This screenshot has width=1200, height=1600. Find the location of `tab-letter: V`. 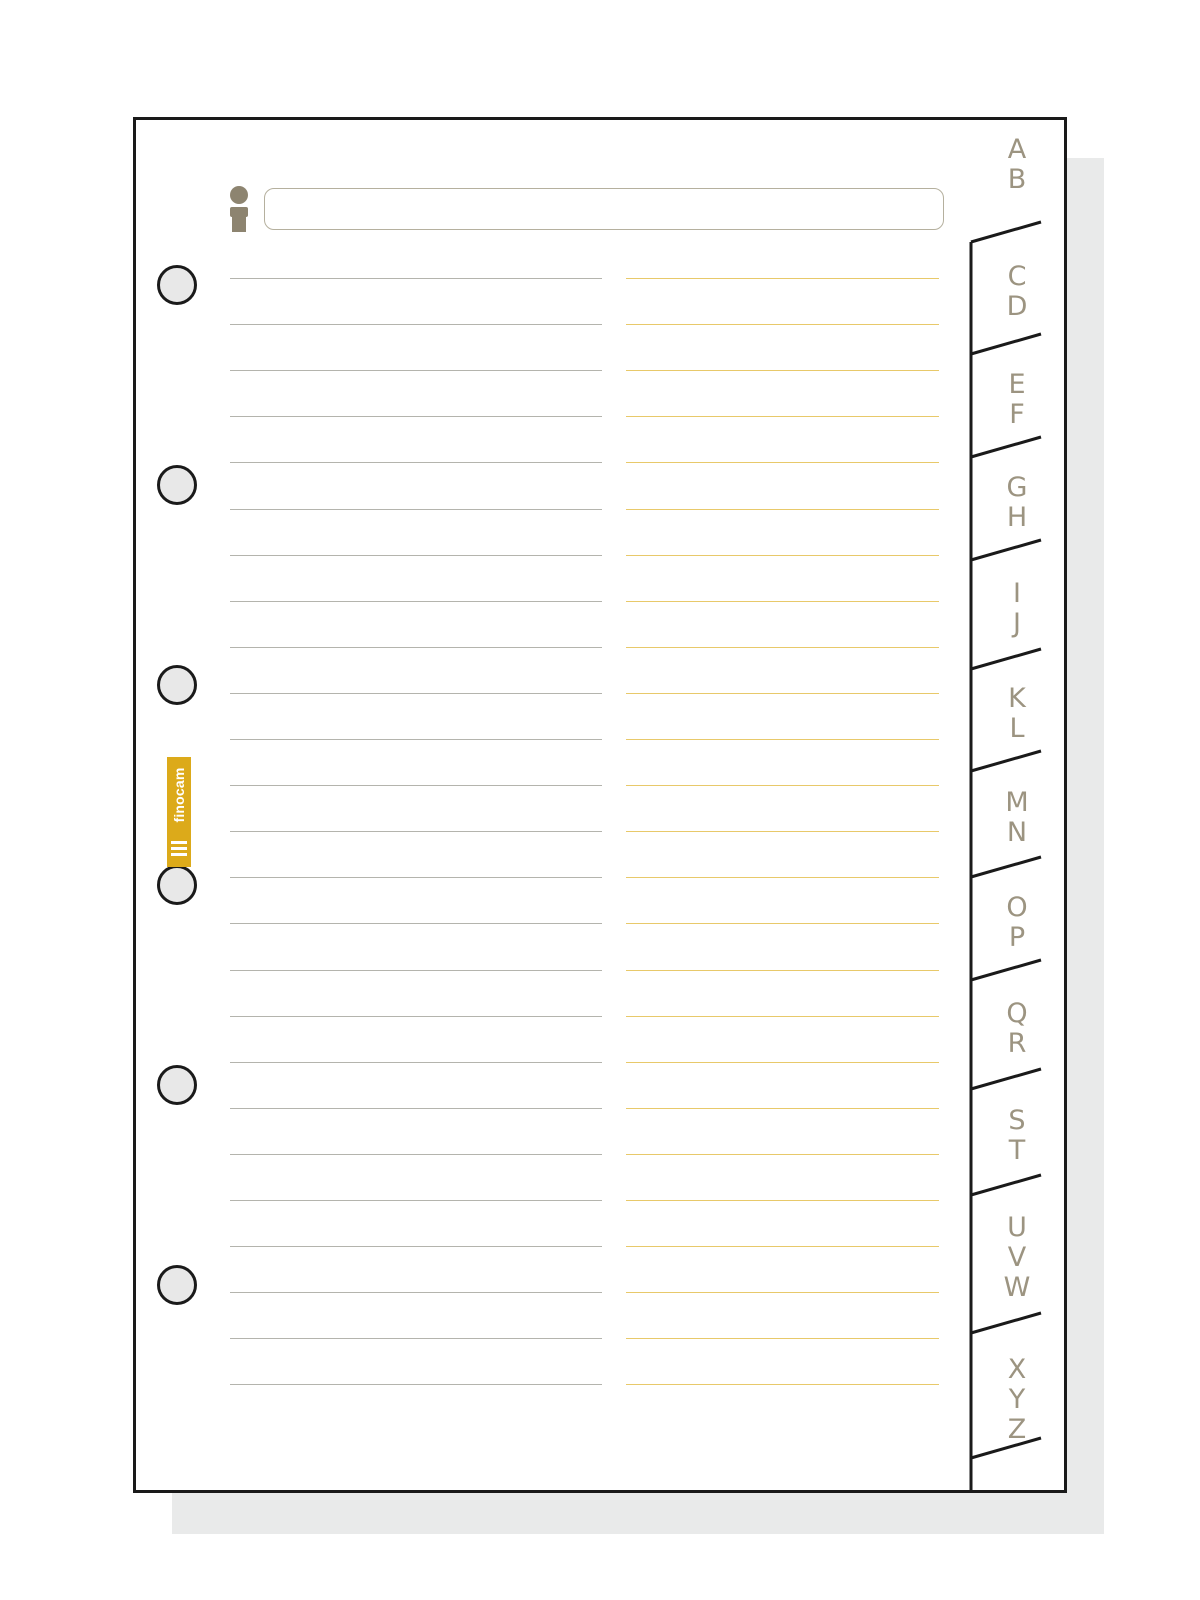

tab-letter: V is located at coordinates (1017, 1257).